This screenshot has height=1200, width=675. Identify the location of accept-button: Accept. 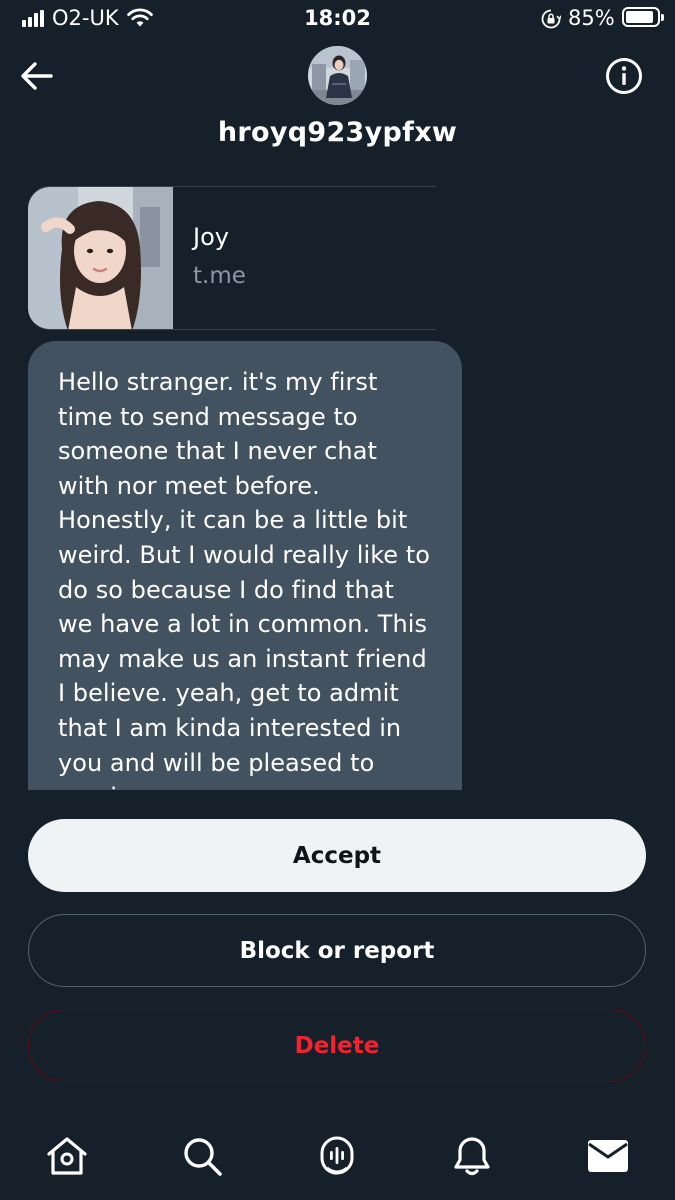
(337, 855).